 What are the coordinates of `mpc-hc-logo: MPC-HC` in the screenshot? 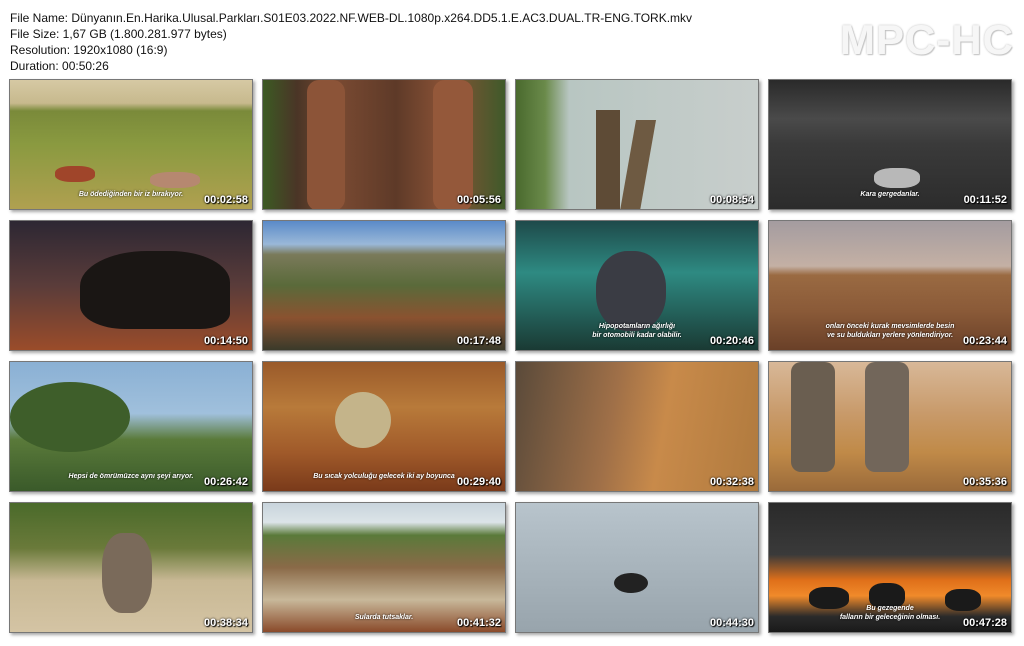 It's located at (927, 39).